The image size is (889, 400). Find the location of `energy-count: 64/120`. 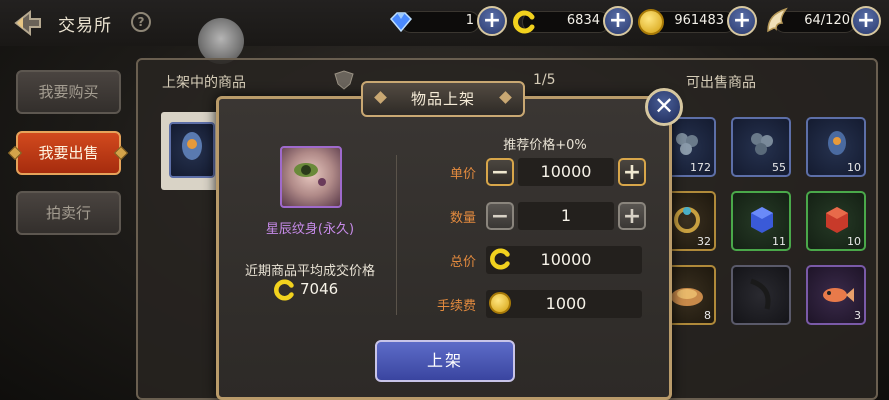

energy-count: 64/120 is located at coordinates (827, 20).